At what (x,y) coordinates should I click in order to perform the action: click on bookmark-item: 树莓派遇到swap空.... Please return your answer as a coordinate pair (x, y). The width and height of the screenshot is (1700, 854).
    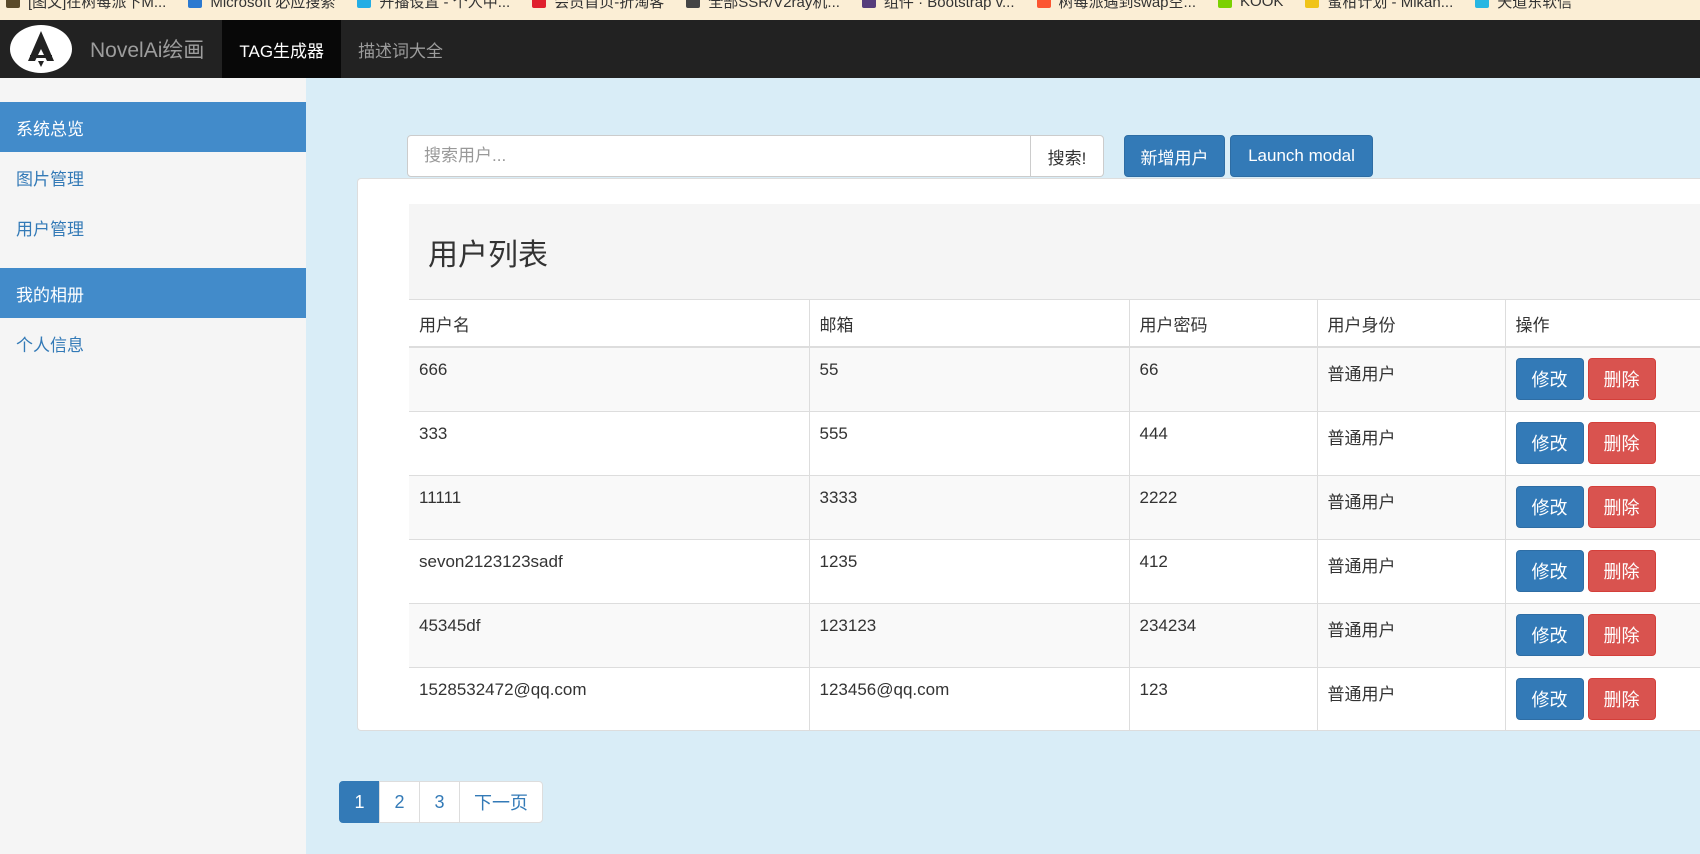
    Looking at the image, I should click on (1116, 5).